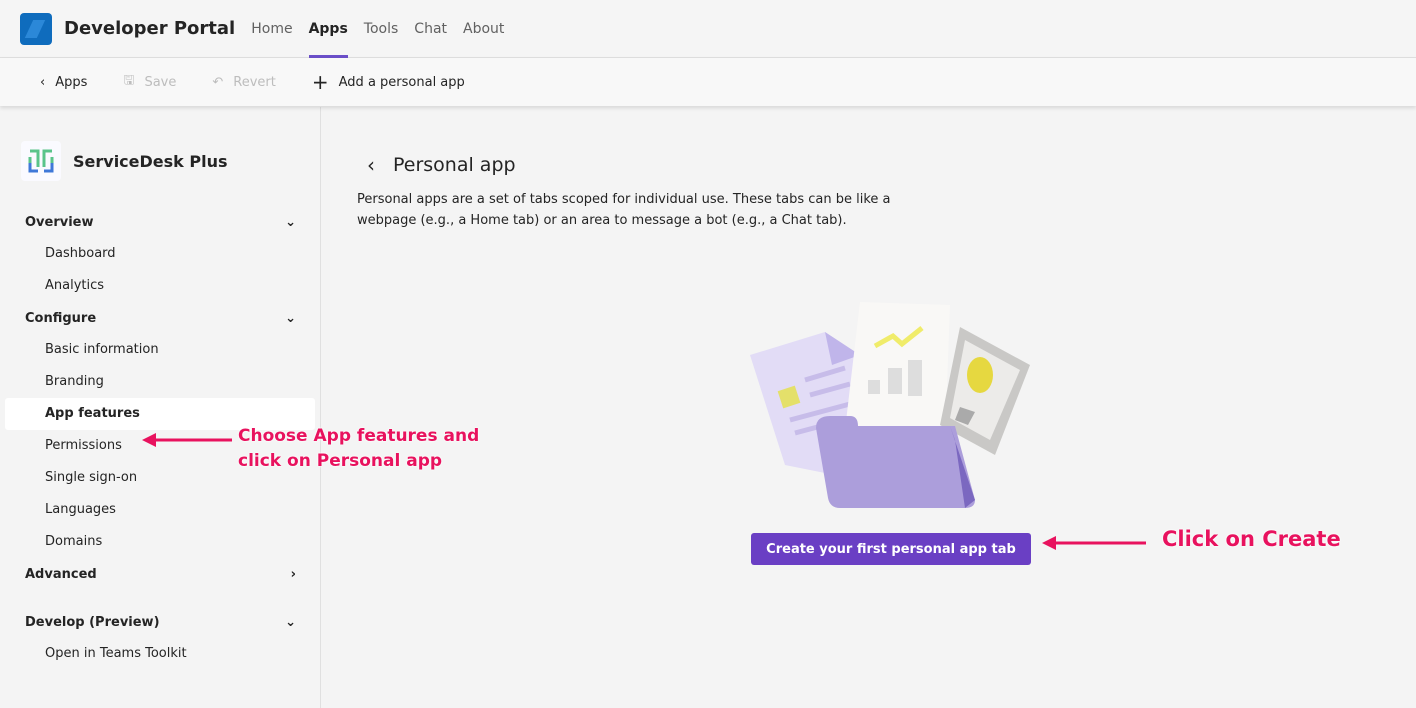 The image size is (1416, 708). Describe the element at coordinates (359, 436) in the screenshot. I see `annotation-line: Choose App features and` at that location.